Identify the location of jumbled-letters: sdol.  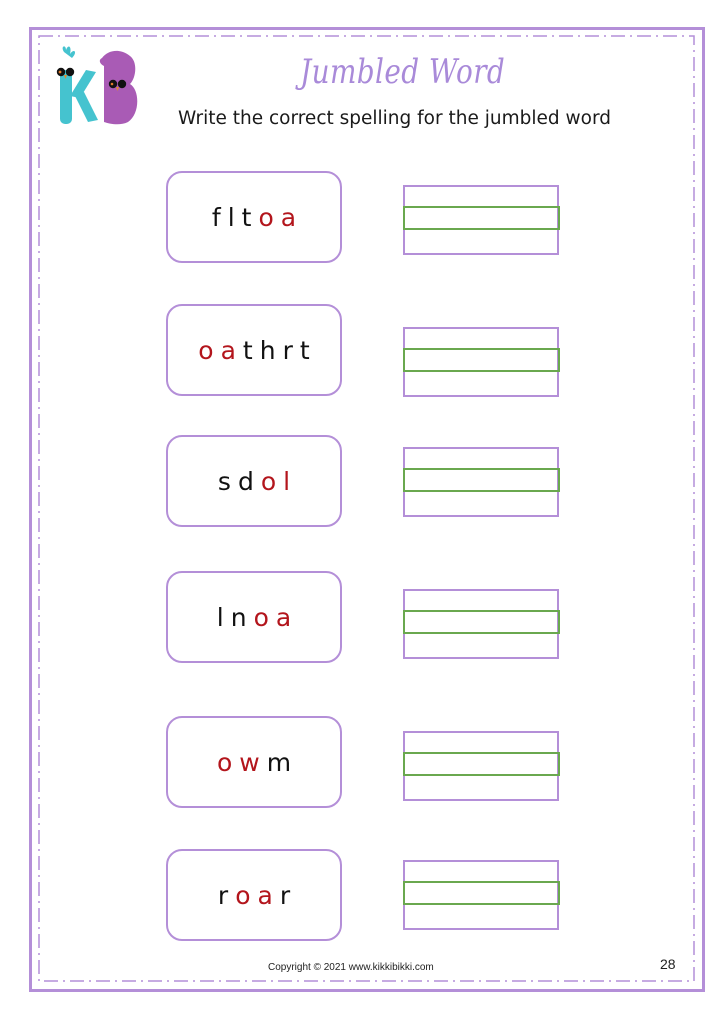
(253, 481).